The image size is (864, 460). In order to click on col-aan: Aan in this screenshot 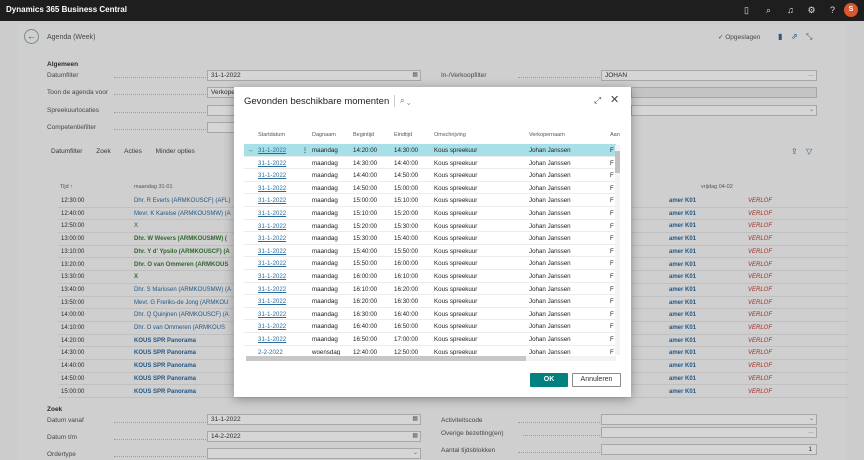, I will do `click(615, 135)`.